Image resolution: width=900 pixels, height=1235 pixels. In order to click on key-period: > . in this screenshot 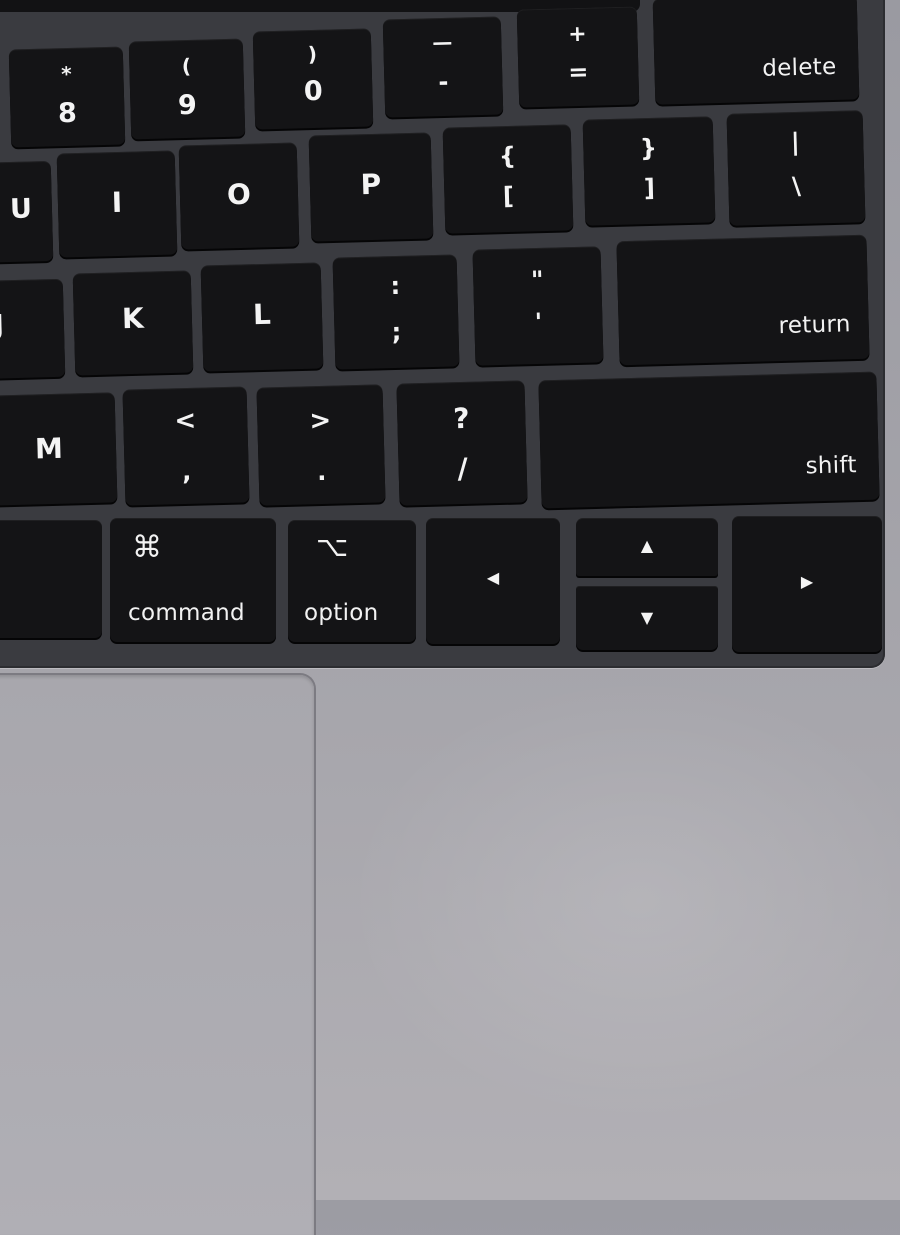, I will do `click(321, 445)`.